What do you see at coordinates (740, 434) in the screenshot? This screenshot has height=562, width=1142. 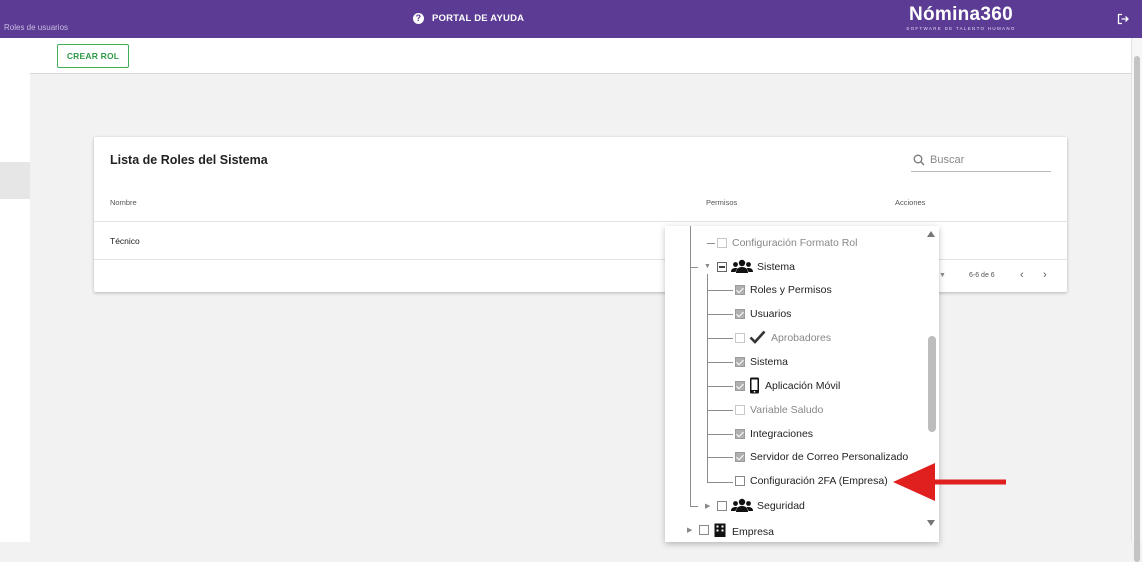 I see `checkbox-integraciones` at bounding box center [740, 434].